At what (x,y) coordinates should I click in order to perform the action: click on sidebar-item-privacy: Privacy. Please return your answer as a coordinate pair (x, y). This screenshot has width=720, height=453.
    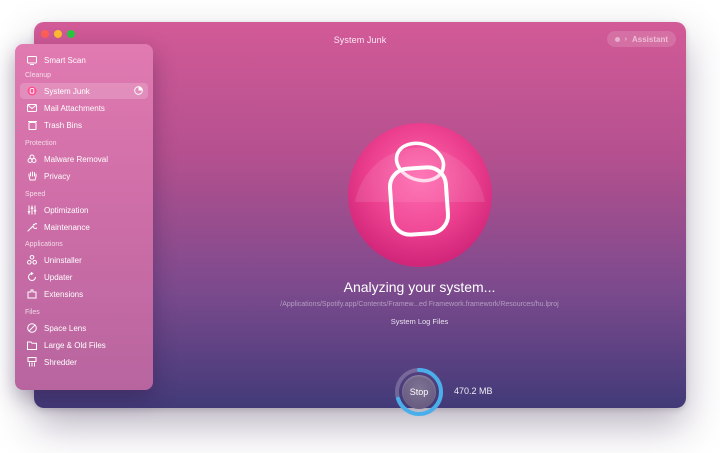
    Looking at the image, I should click on (84, 176).